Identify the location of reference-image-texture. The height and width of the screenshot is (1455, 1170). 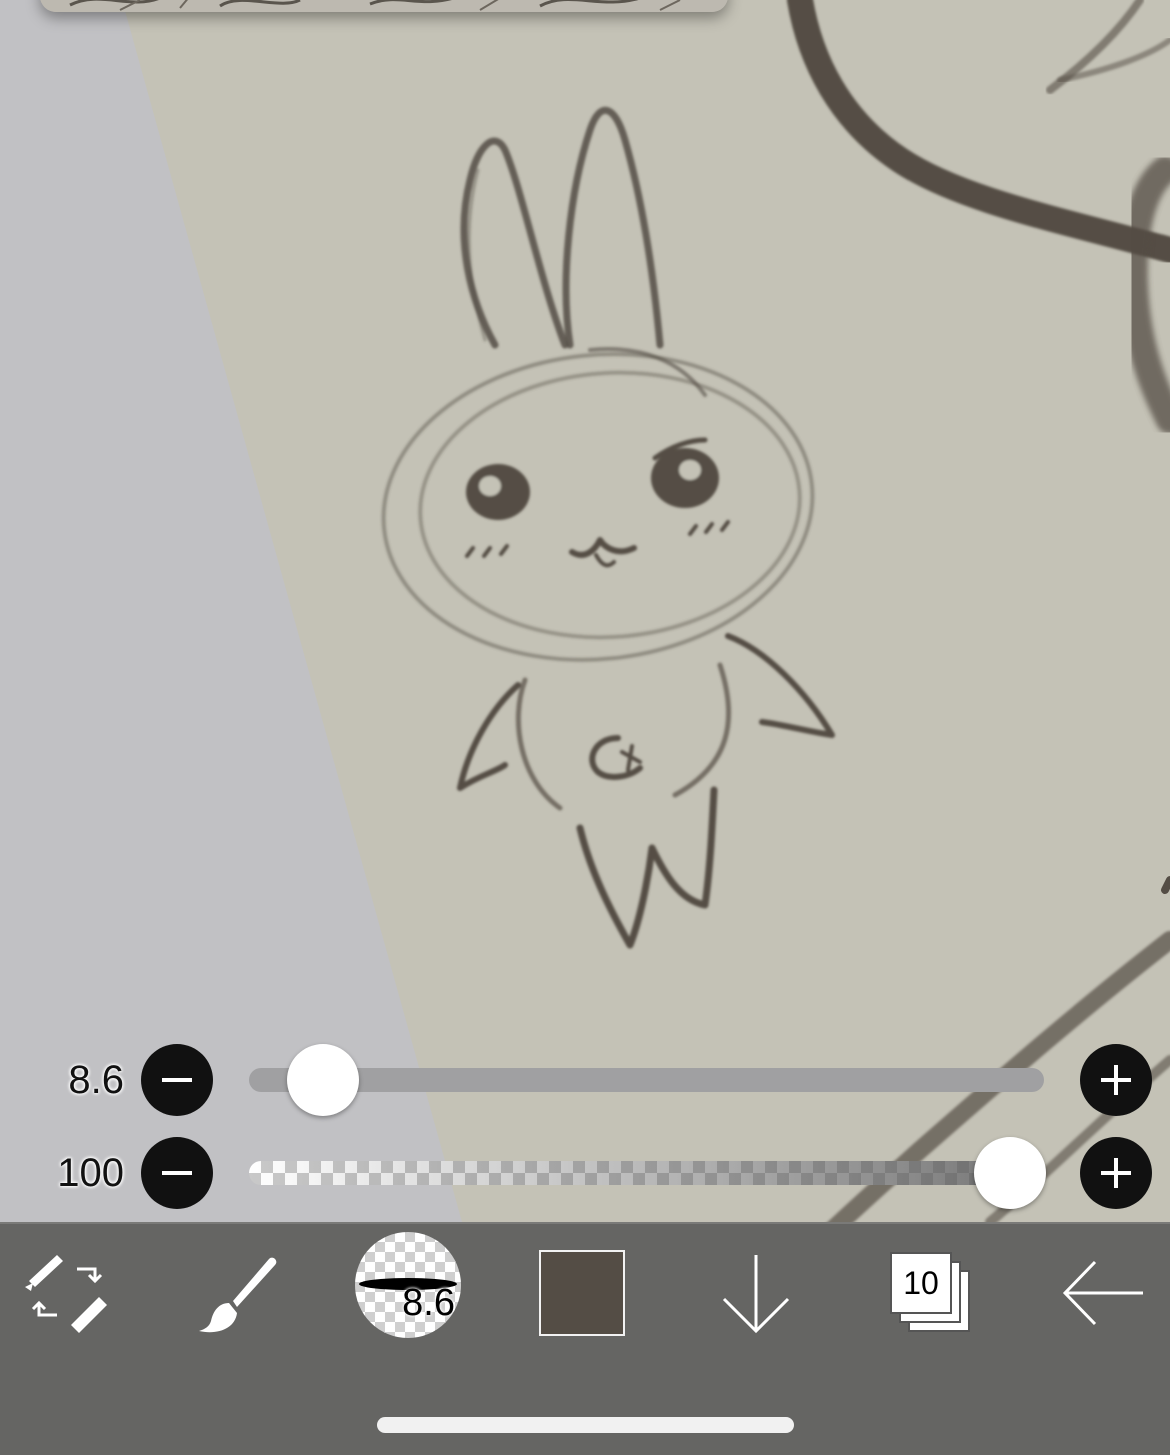
(384, 6).